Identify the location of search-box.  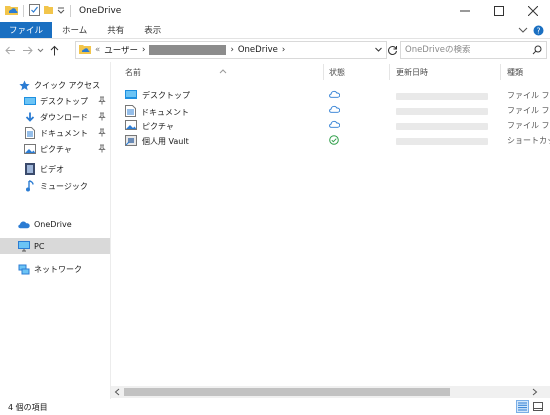
(473, 50).